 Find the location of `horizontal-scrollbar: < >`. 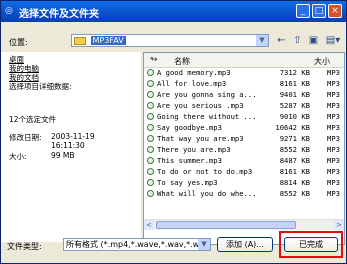

horizontal-scrollbar: < > is located at coordinates (244, 224).